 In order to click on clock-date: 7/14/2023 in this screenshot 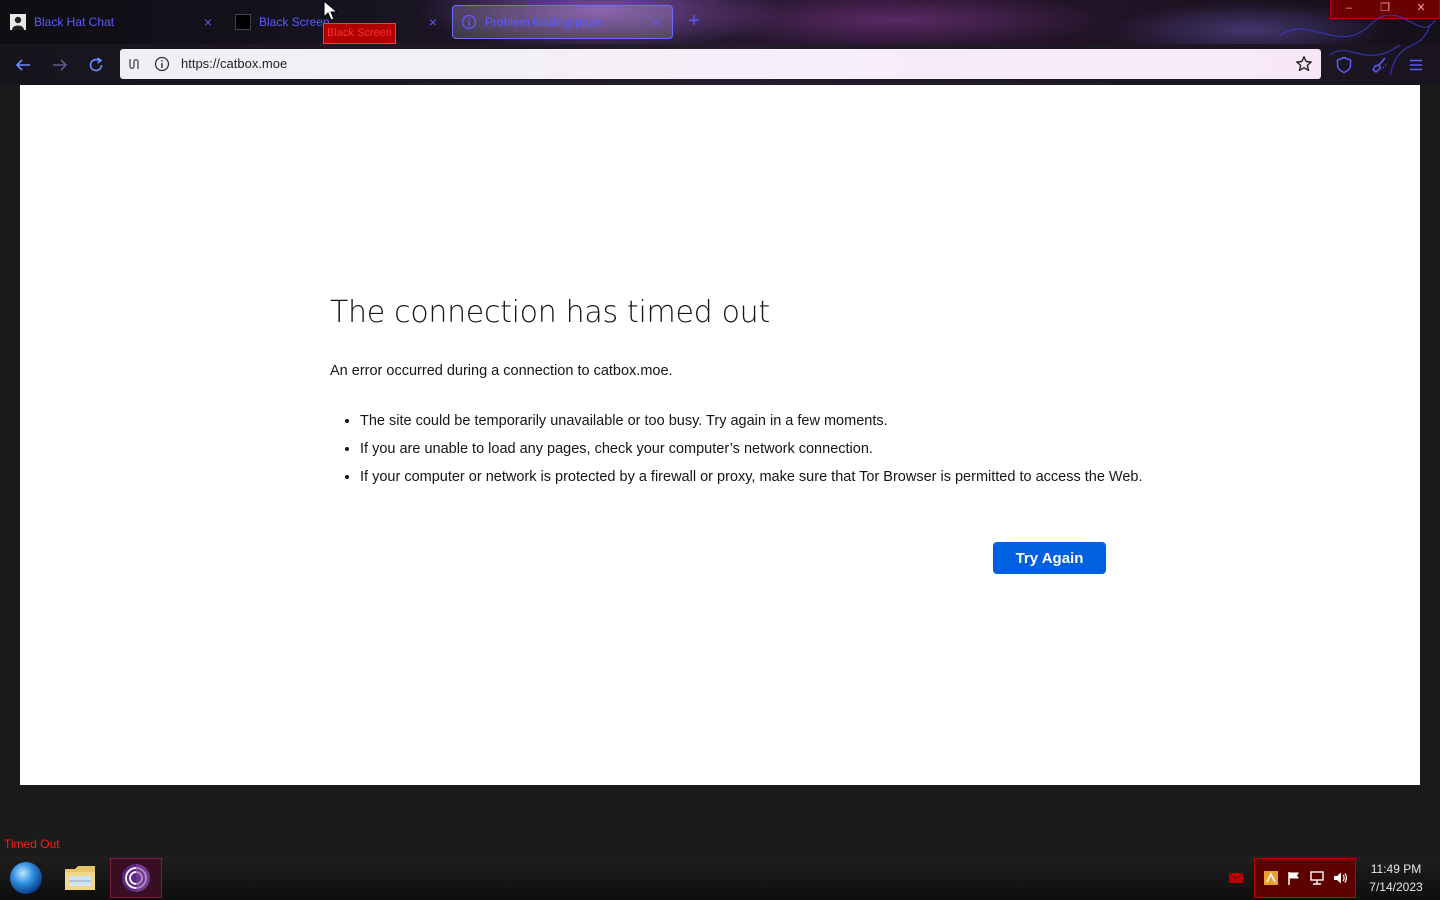, I will do `click(1396, 887)`.